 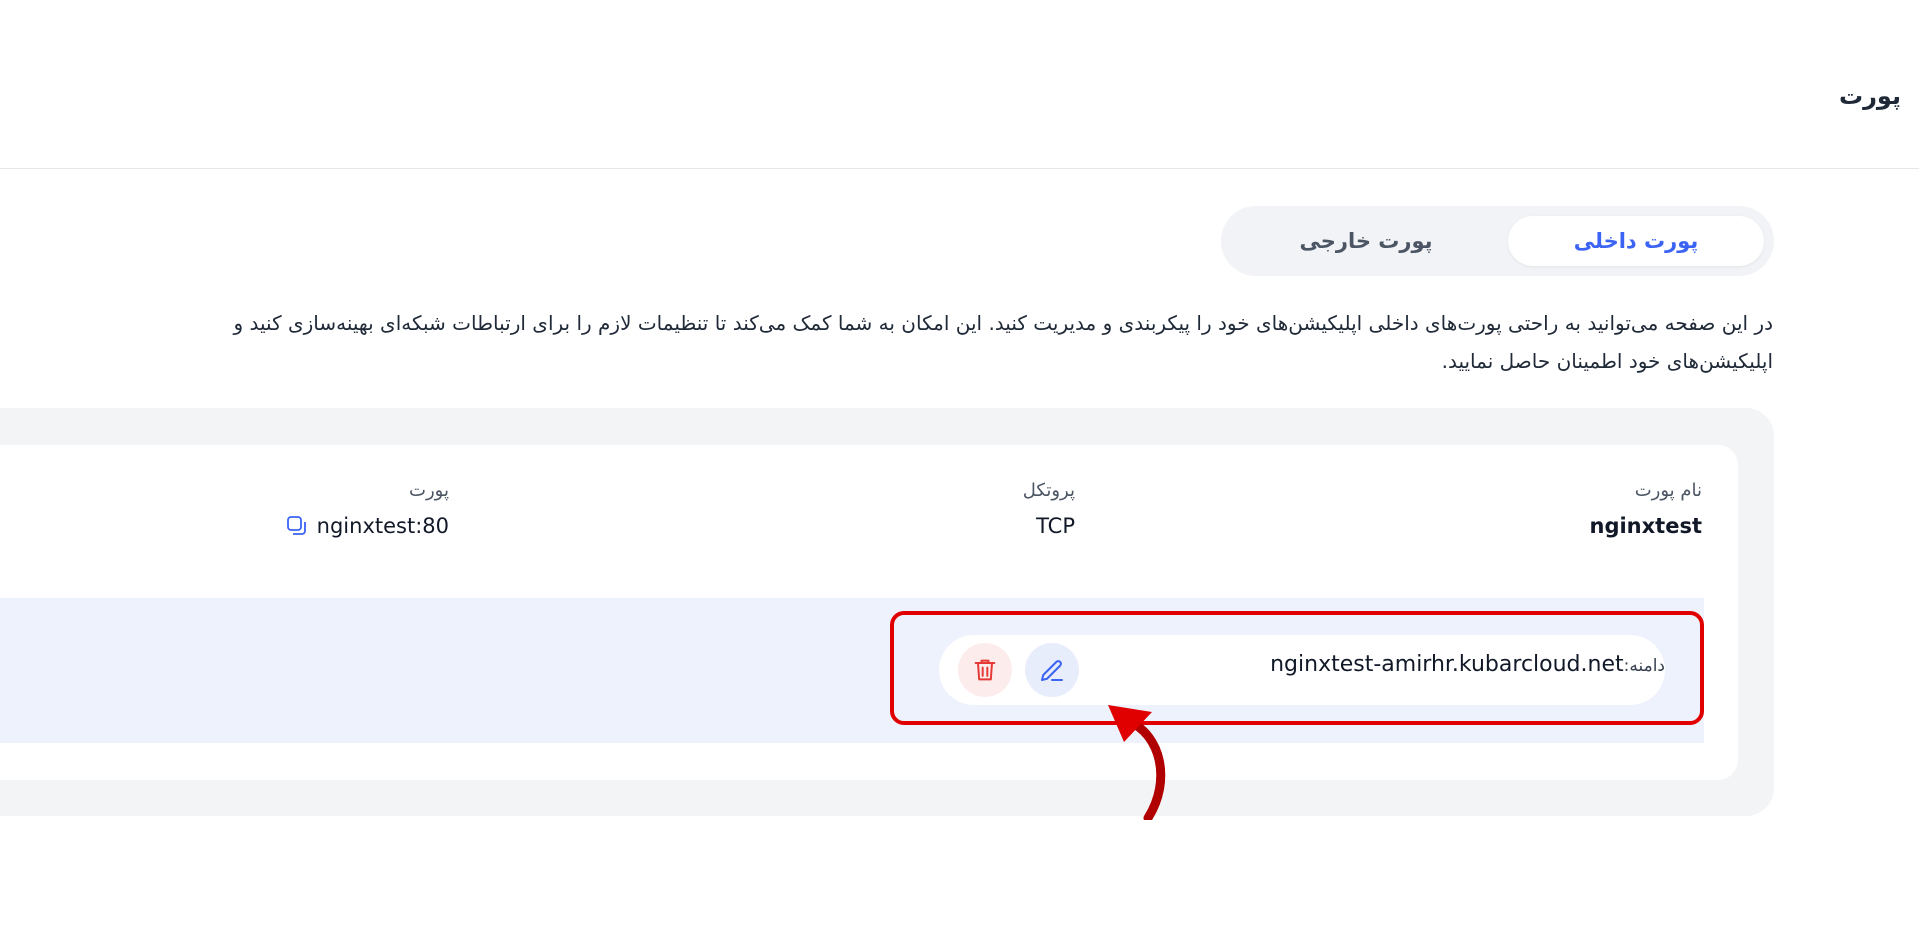 What do you see at coordinates (1607, 361) in the screenshot?
I see `description-line-2: اپلیکیشن‌های خود اطمینان حاصل نمایید.` at bounding box center [1607, 361].